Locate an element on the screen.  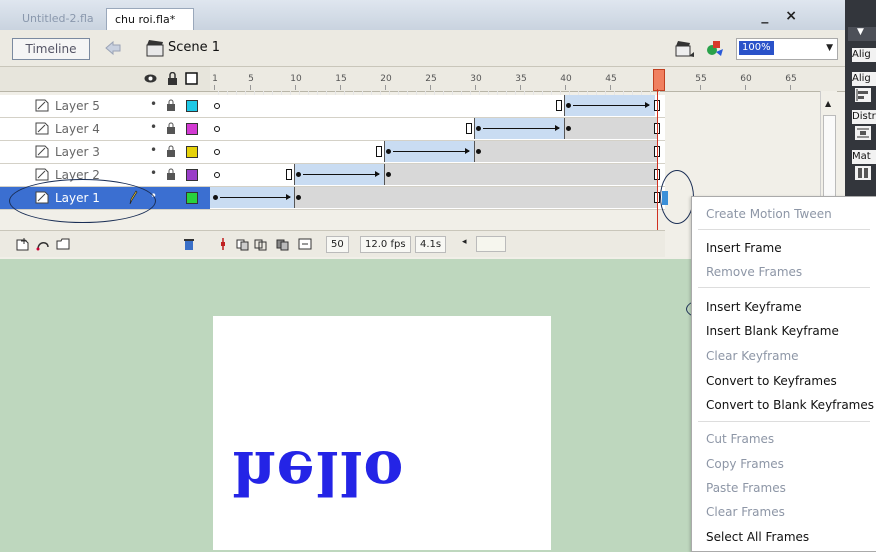
ruler-tick-label: 20 is located at coordinates (386, 79).